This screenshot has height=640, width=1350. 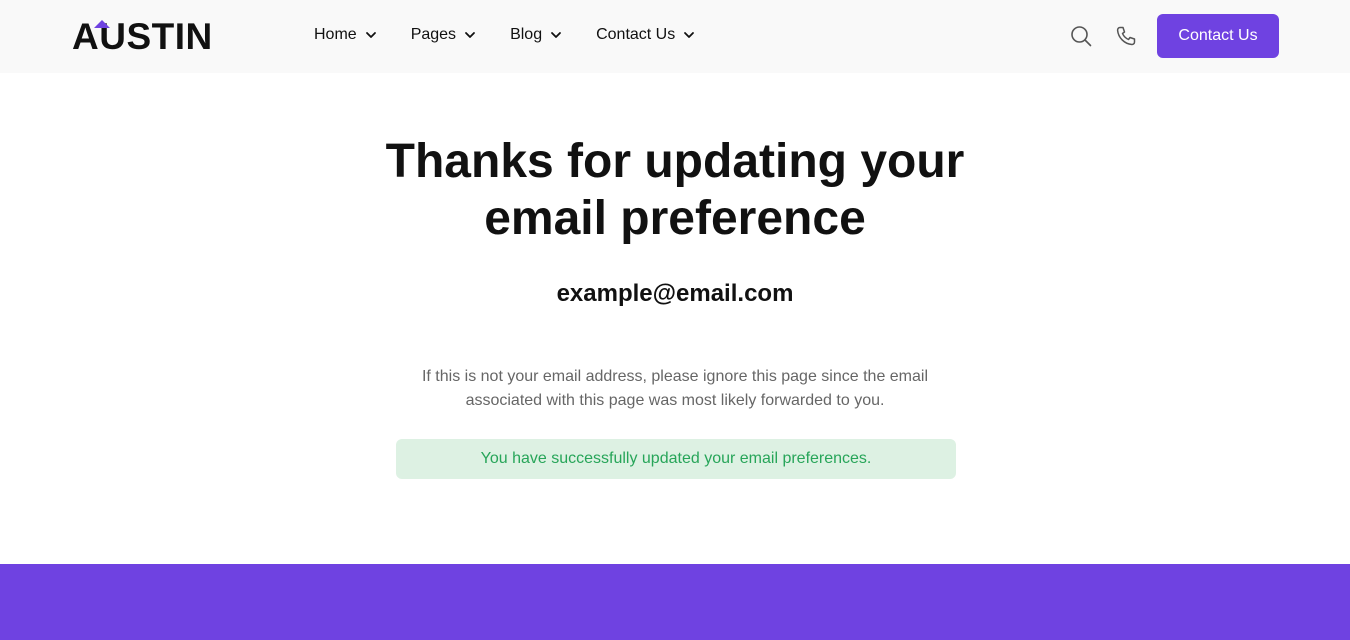 I want to click on nav-item-pages: Pages, so click(x=443, y=35).